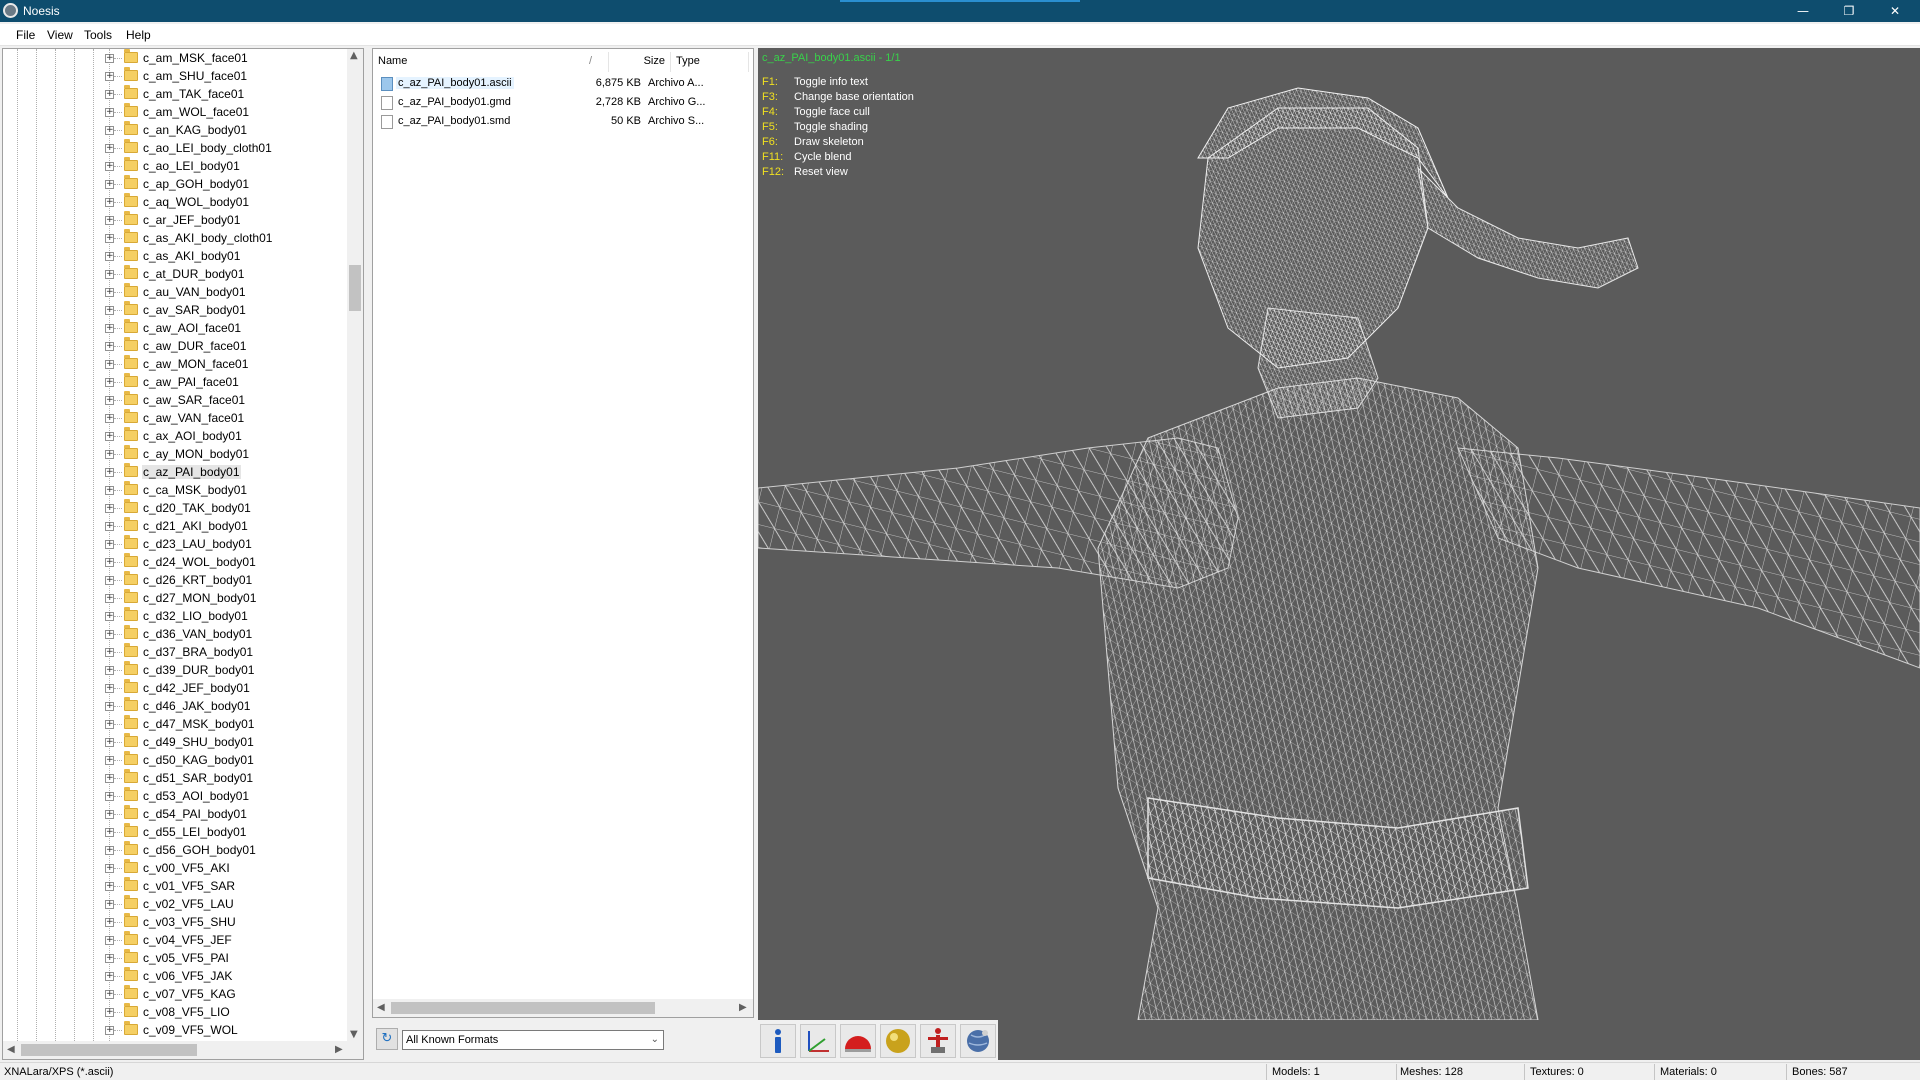 The width and height of the screenshot is (1920, 1080). What do you see at coordinates (177, 670) in the screenshot?
I see `tree-item: + c_d39_DUR_body01` at bounding box center [177, 670].